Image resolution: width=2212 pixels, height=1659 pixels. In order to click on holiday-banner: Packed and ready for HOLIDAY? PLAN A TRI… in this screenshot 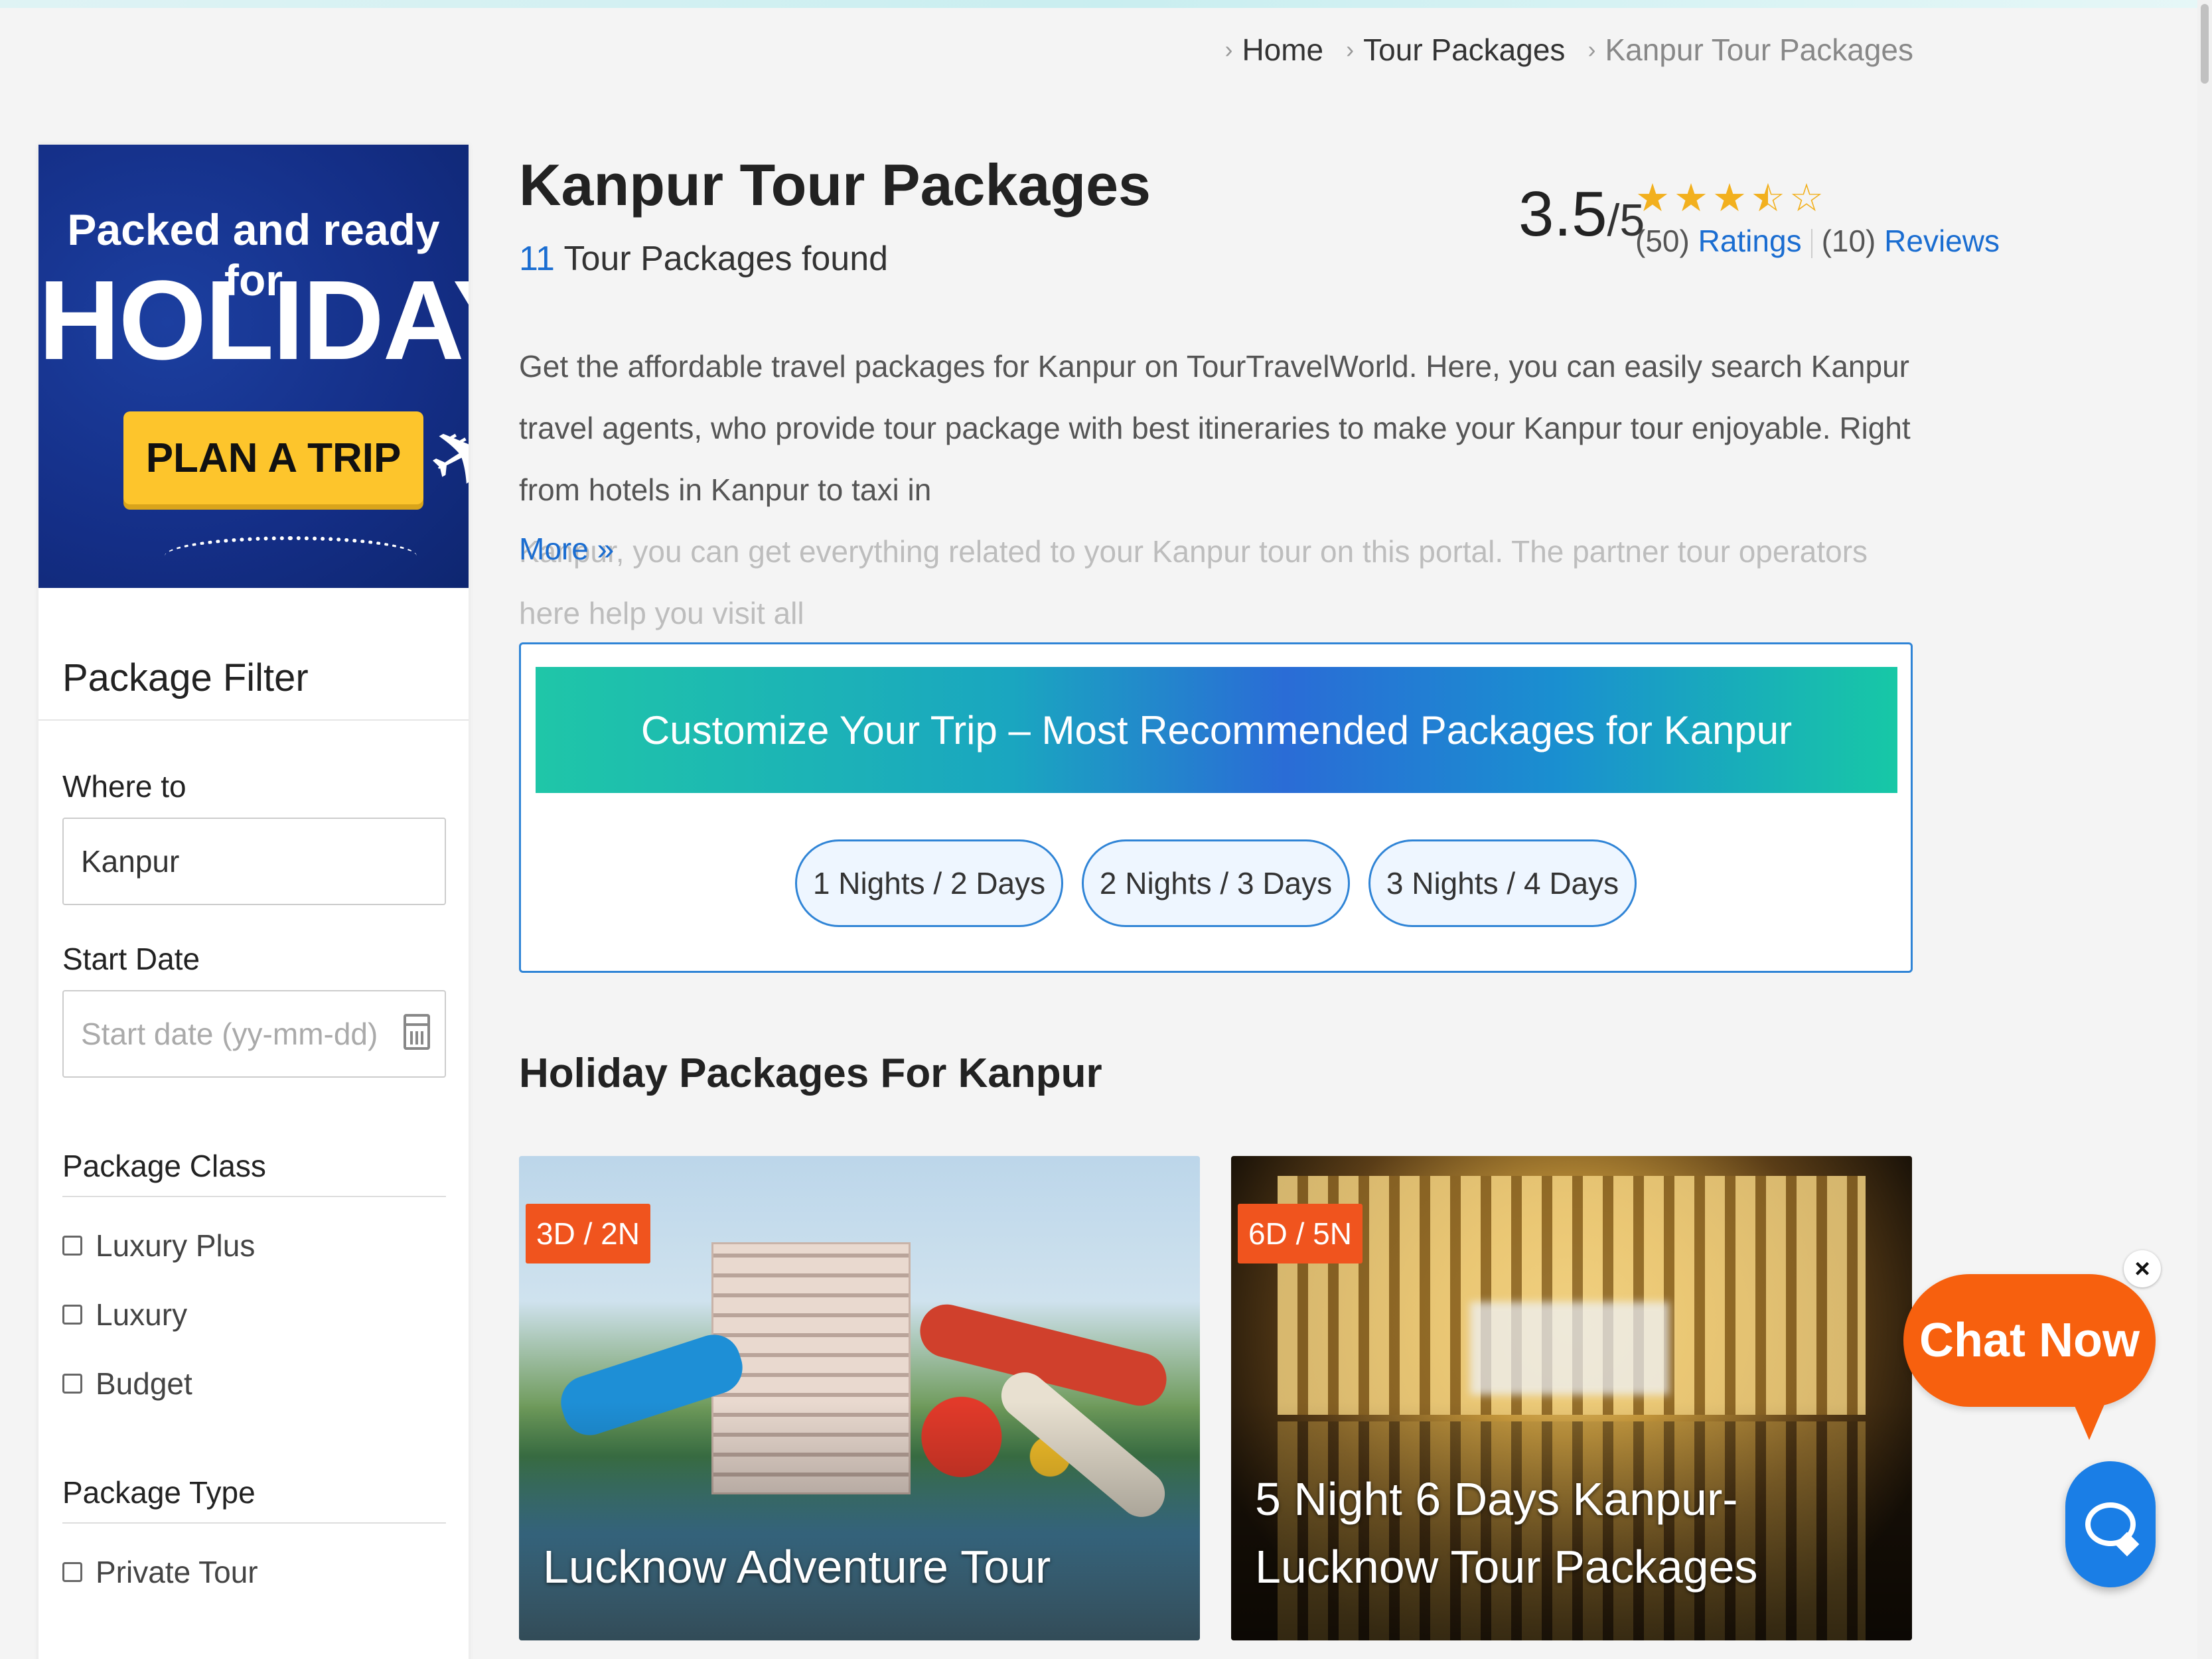, I will do `click(253, 366)`.